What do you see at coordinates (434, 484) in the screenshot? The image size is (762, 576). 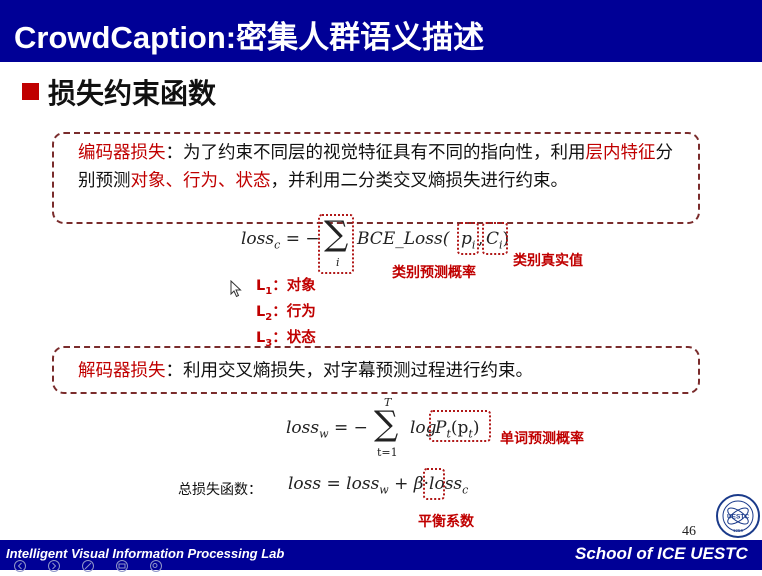 I see `eq3-beta-highlight` at bounding box center [434, 484].